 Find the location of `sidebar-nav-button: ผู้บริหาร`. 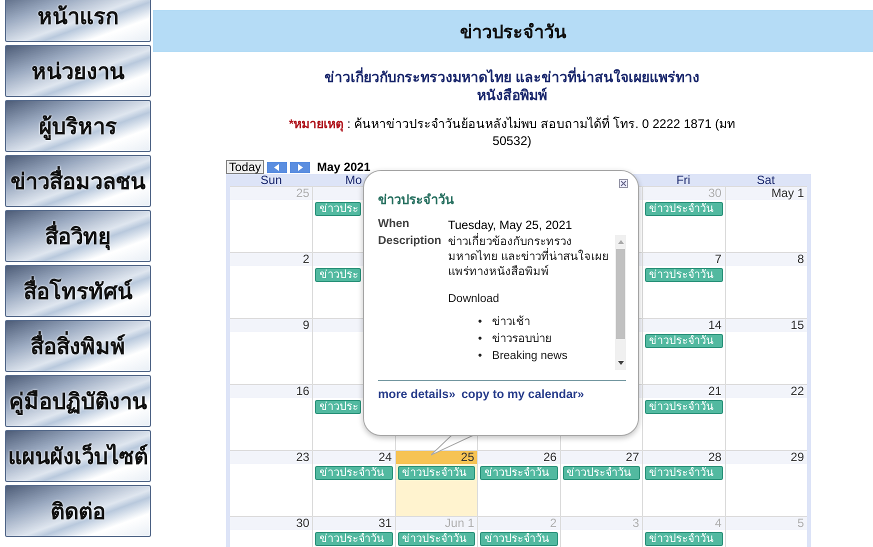

sidebar-nav-button: ผู้บริหาร is located at coordinates (78, 126).